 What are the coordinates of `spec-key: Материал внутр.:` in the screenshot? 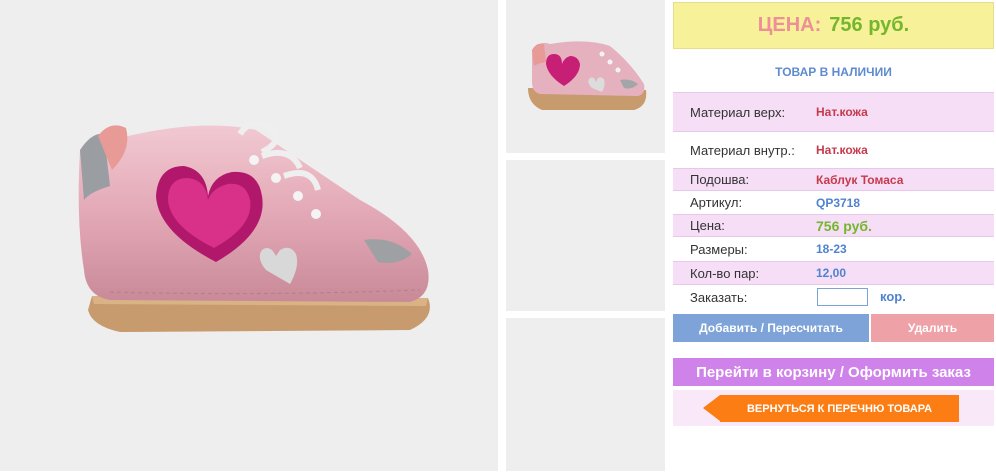 It's located at (742, 150).